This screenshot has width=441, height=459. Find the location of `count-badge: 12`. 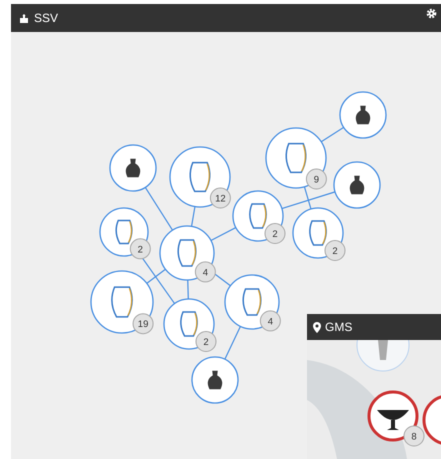

count-badge: 12 is located at coordinates (220, 198).